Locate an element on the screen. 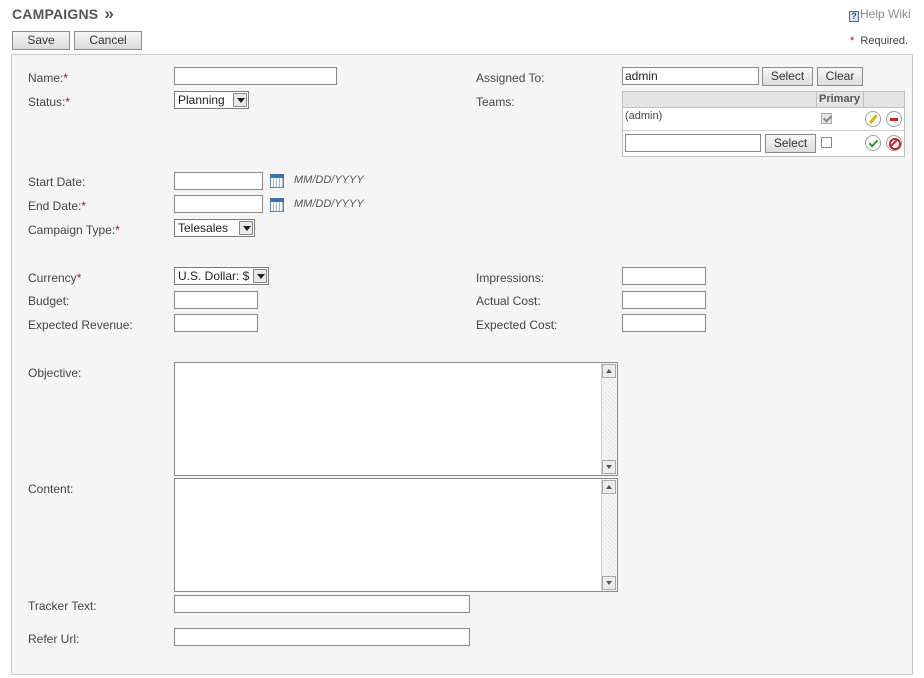 Image resolution: width=924 pixels, height=678 pixels. page-title-text: CAMPAIGNS is located at coordinates (55, 14).